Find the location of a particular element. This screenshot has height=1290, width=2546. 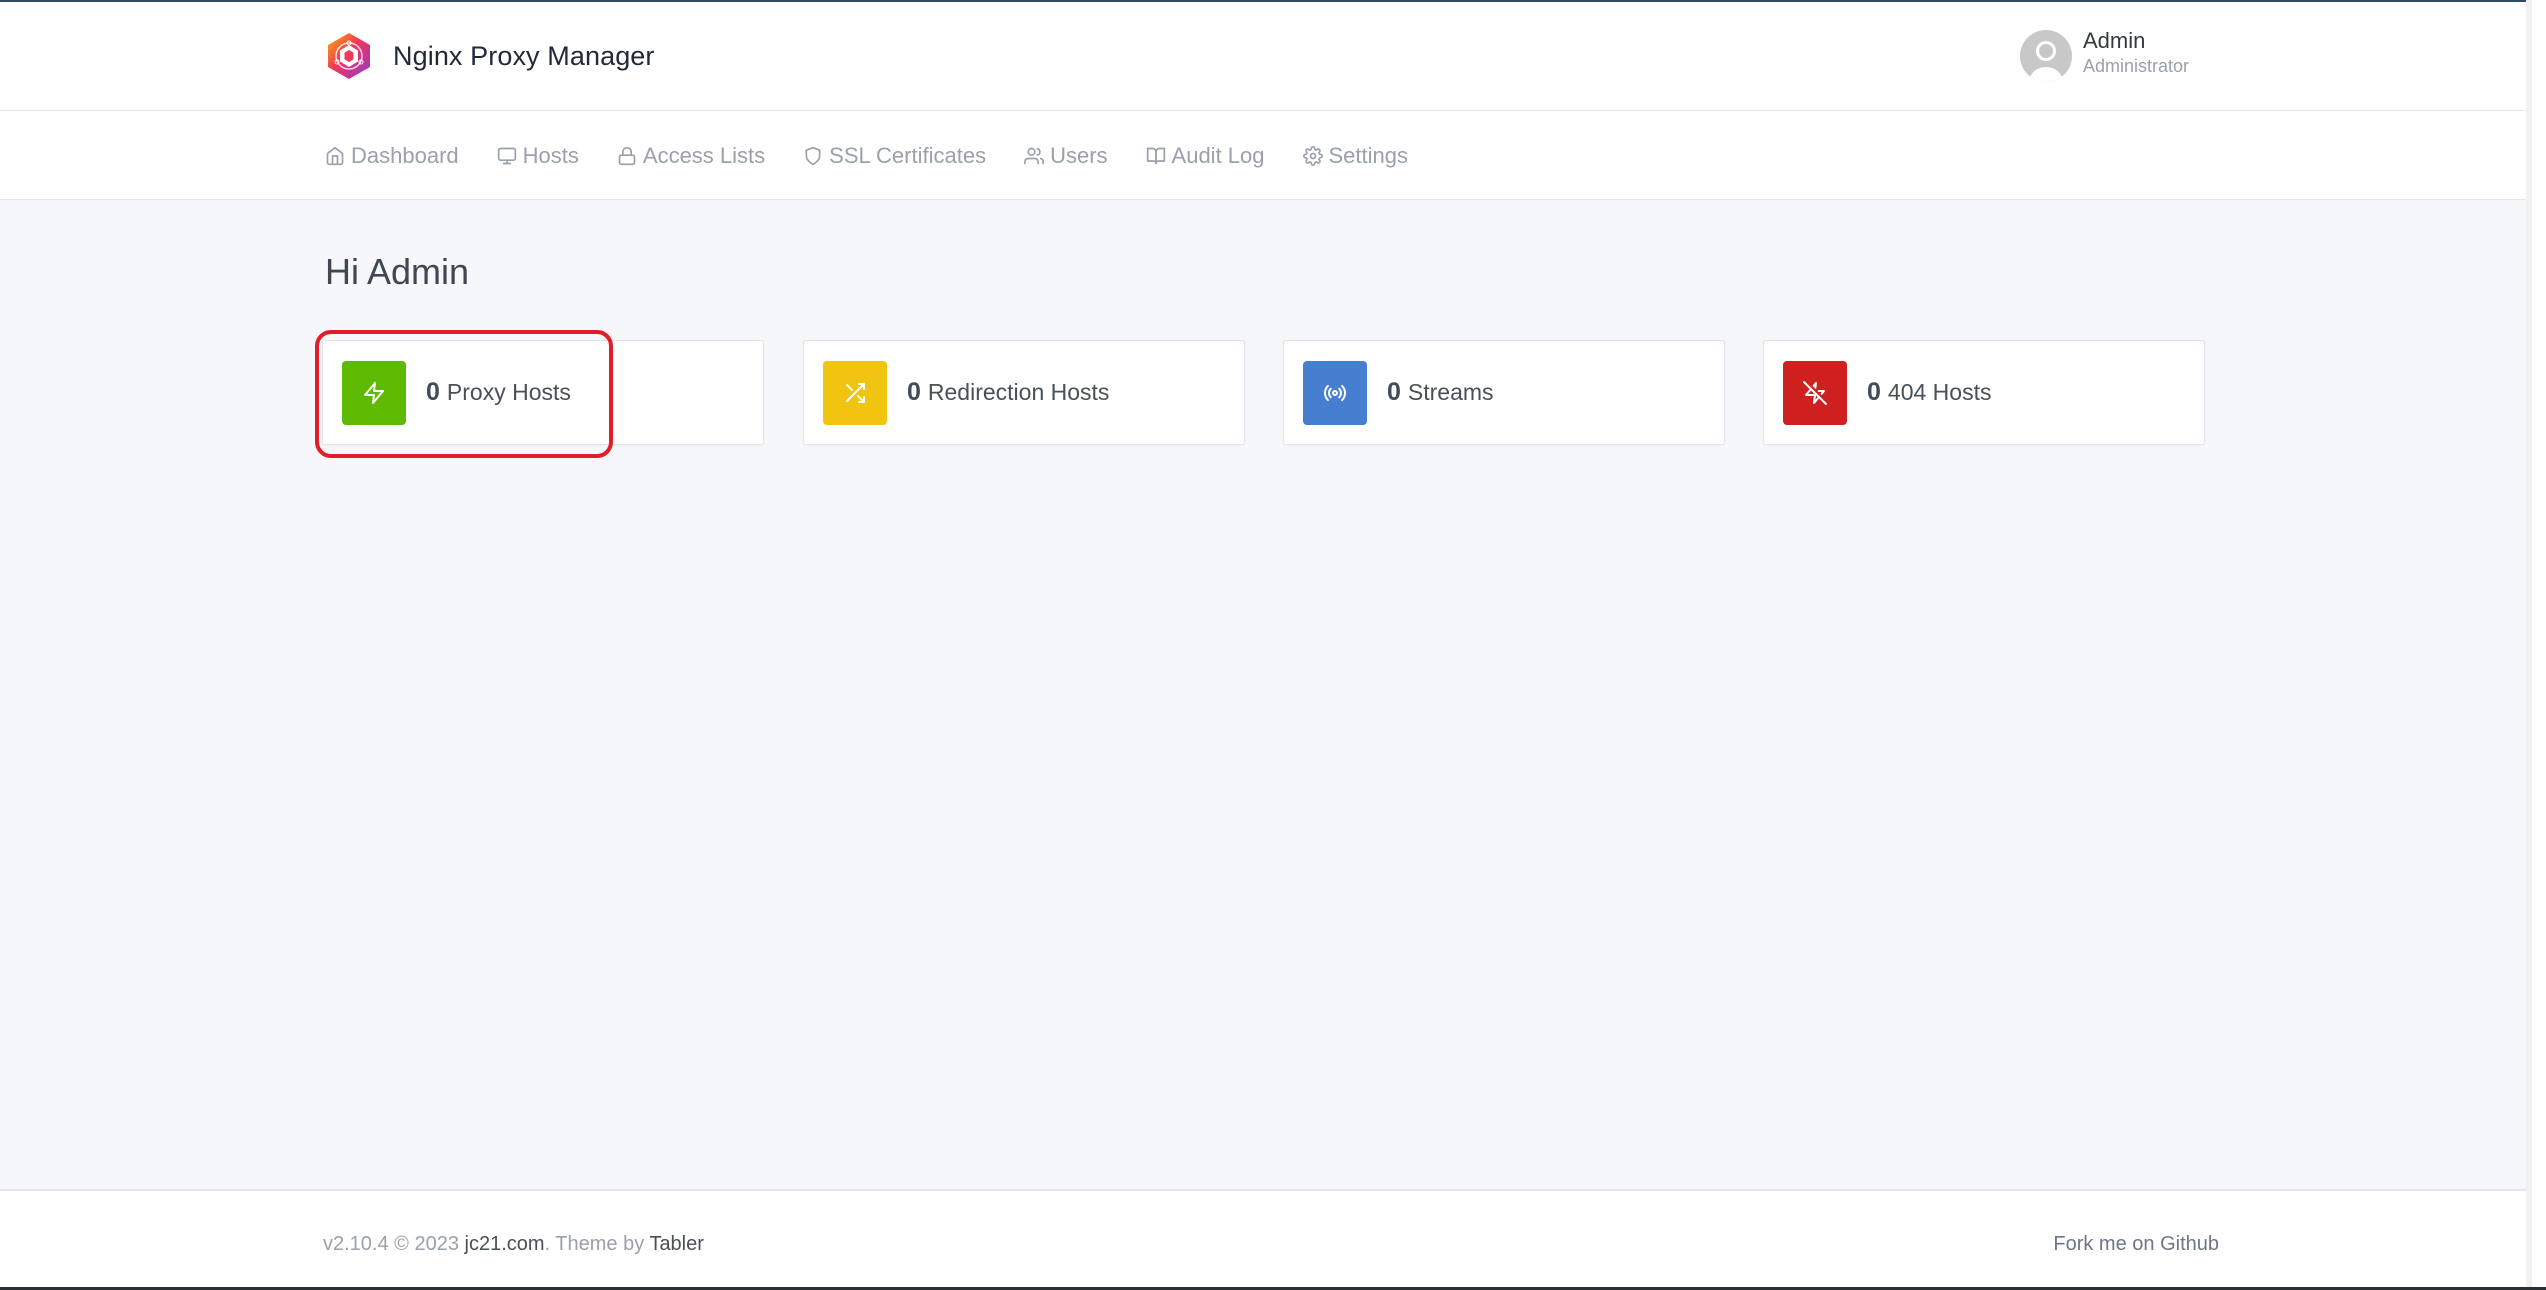

settings-icon is located at coordinates (1312, 156).